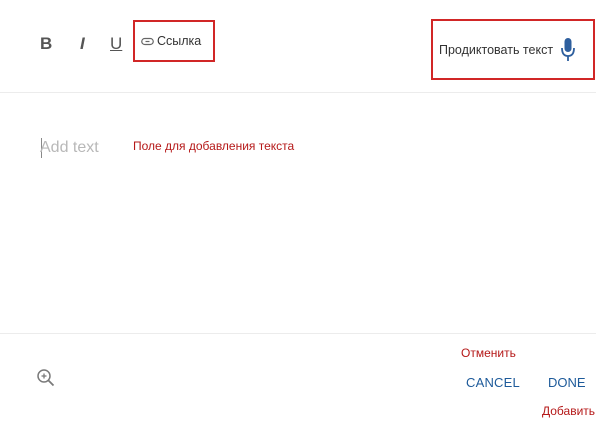  What do you see at coordinates (214, 146) in the screenshot?
I see `text-field-annotation: Поле для добавления текста` at bounding box center [214, 146].